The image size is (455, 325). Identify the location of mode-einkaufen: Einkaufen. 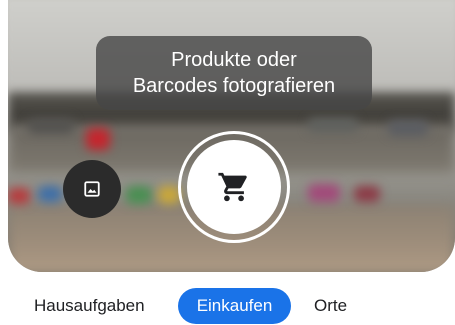
(234, 306).